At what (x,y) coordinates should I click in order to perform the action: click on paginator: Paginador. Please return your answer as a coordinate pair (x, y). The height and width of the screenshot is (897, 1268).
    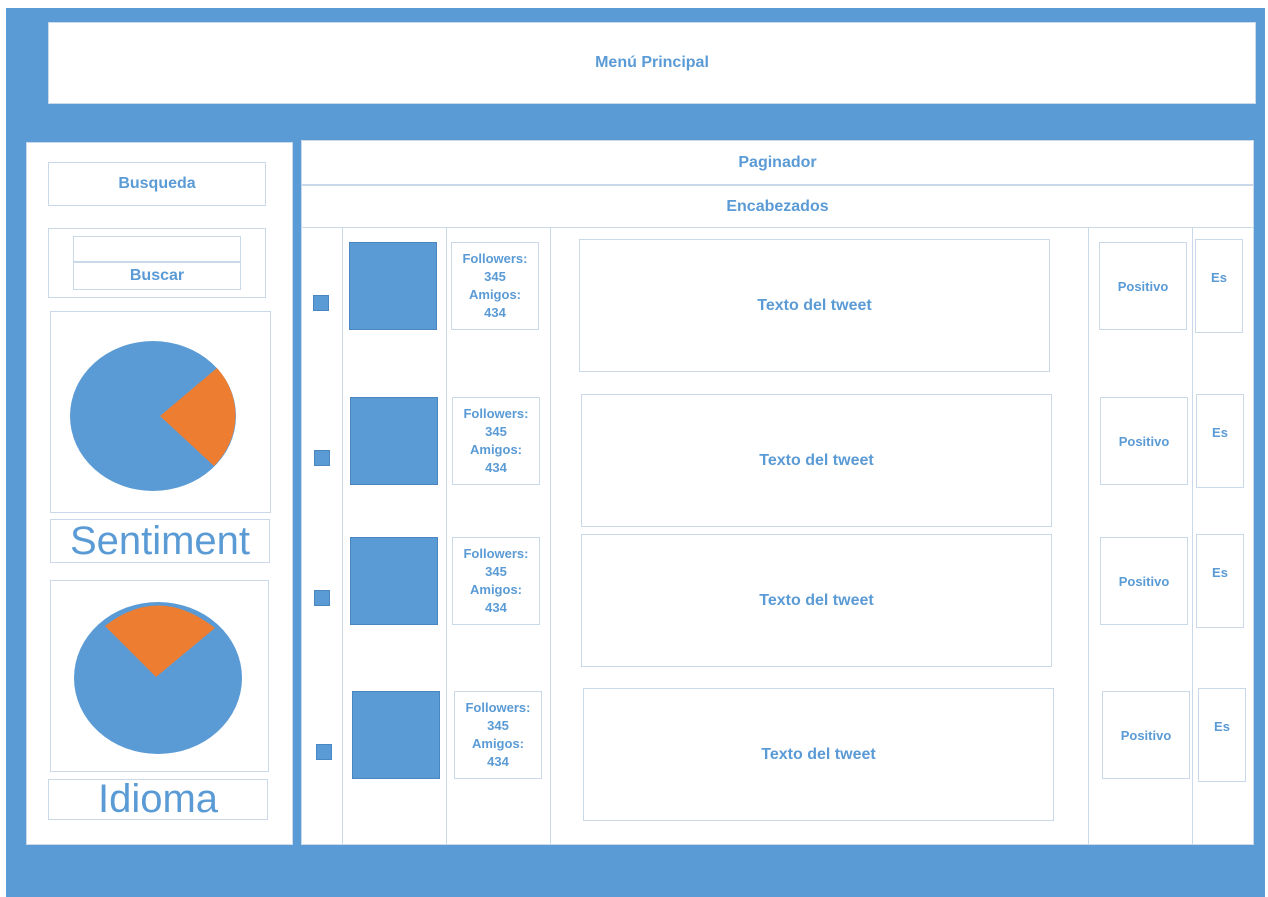
    Looking at the image, I should click on (777, 162).